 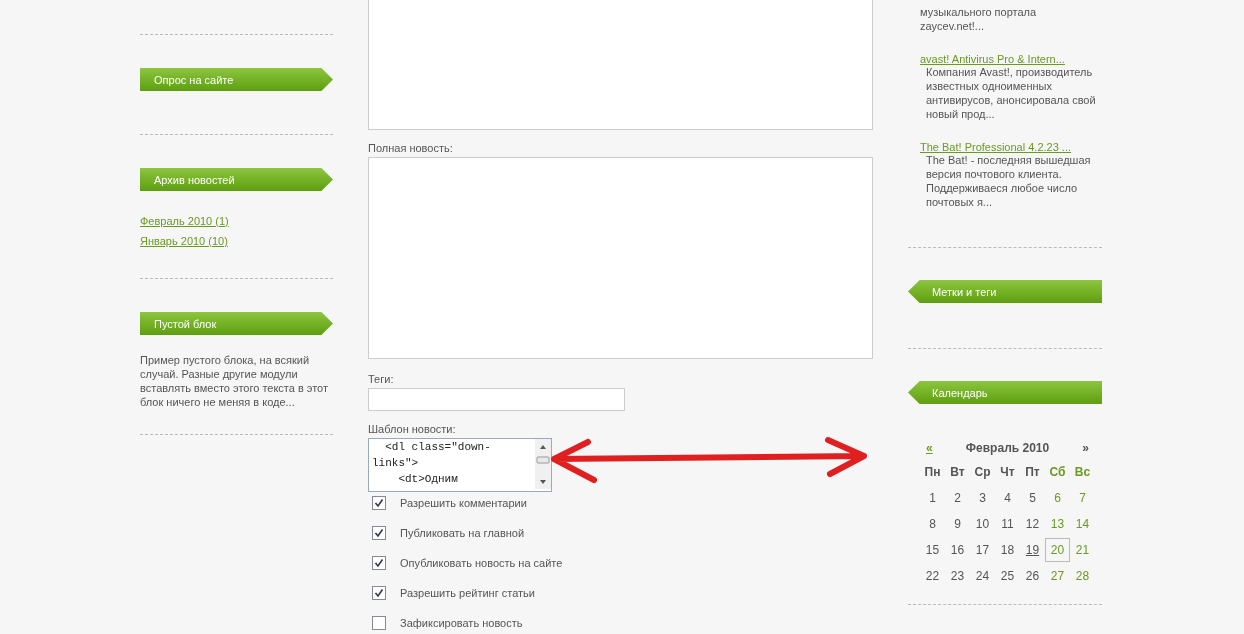 What do you see at coordinates (1057, 576) in the screenshot?
I see `calendar-day: 27` at bounding box center [1057, 576].